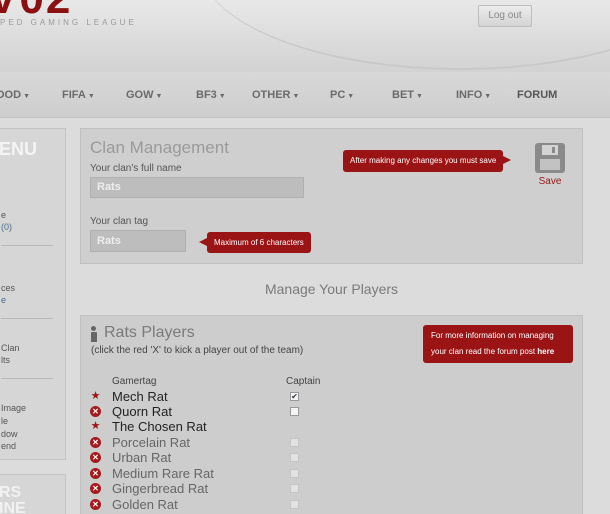  I want to click on nav-item-forum: FORUM, so click(537, 95).